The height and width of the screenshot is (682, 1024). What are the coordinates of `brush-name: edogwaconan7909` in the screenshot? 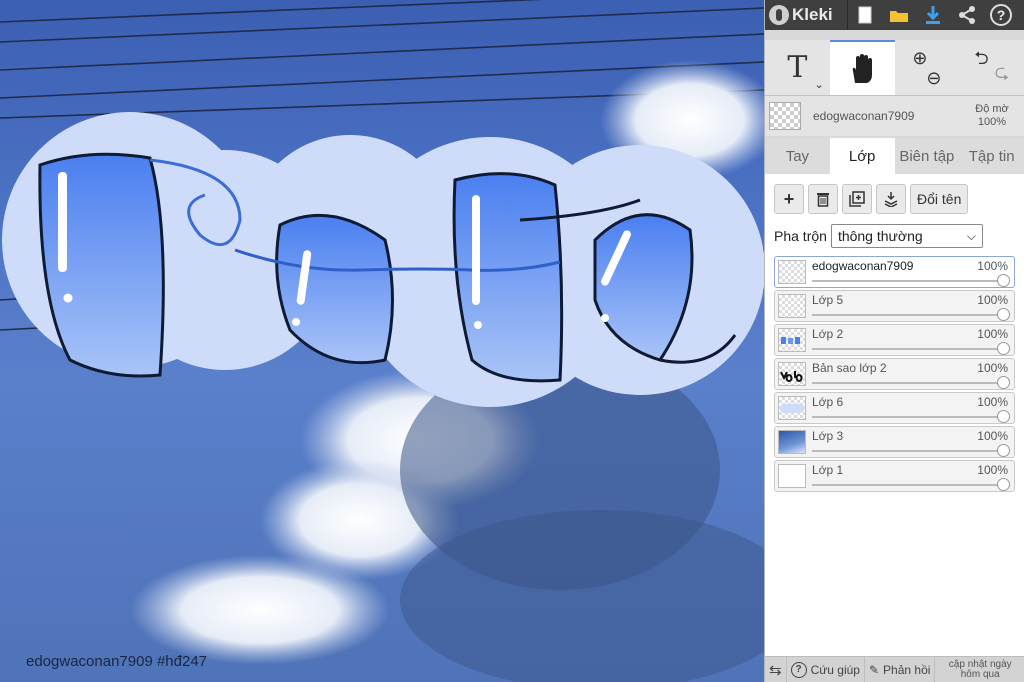 It's located at (864, 116).